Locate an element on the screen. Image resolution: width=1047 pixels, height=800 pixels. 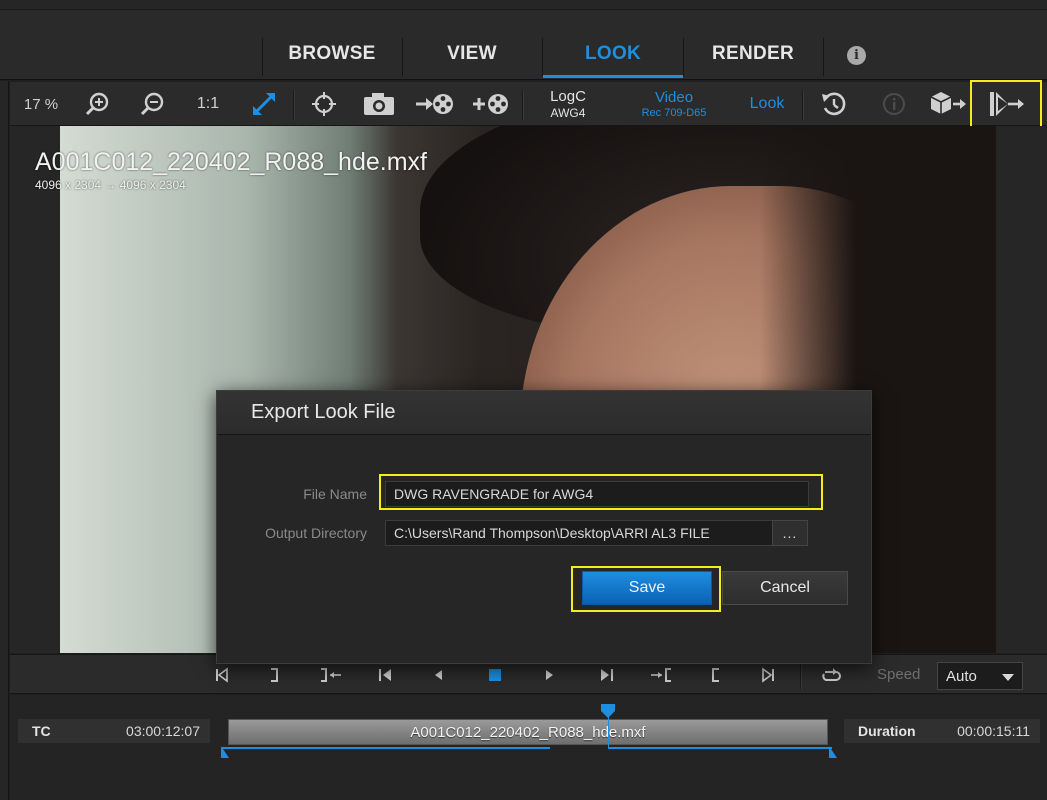
top-nav-bar: BROWSE VIEW LOOK RENDER i is located at coordinates (523, 40).